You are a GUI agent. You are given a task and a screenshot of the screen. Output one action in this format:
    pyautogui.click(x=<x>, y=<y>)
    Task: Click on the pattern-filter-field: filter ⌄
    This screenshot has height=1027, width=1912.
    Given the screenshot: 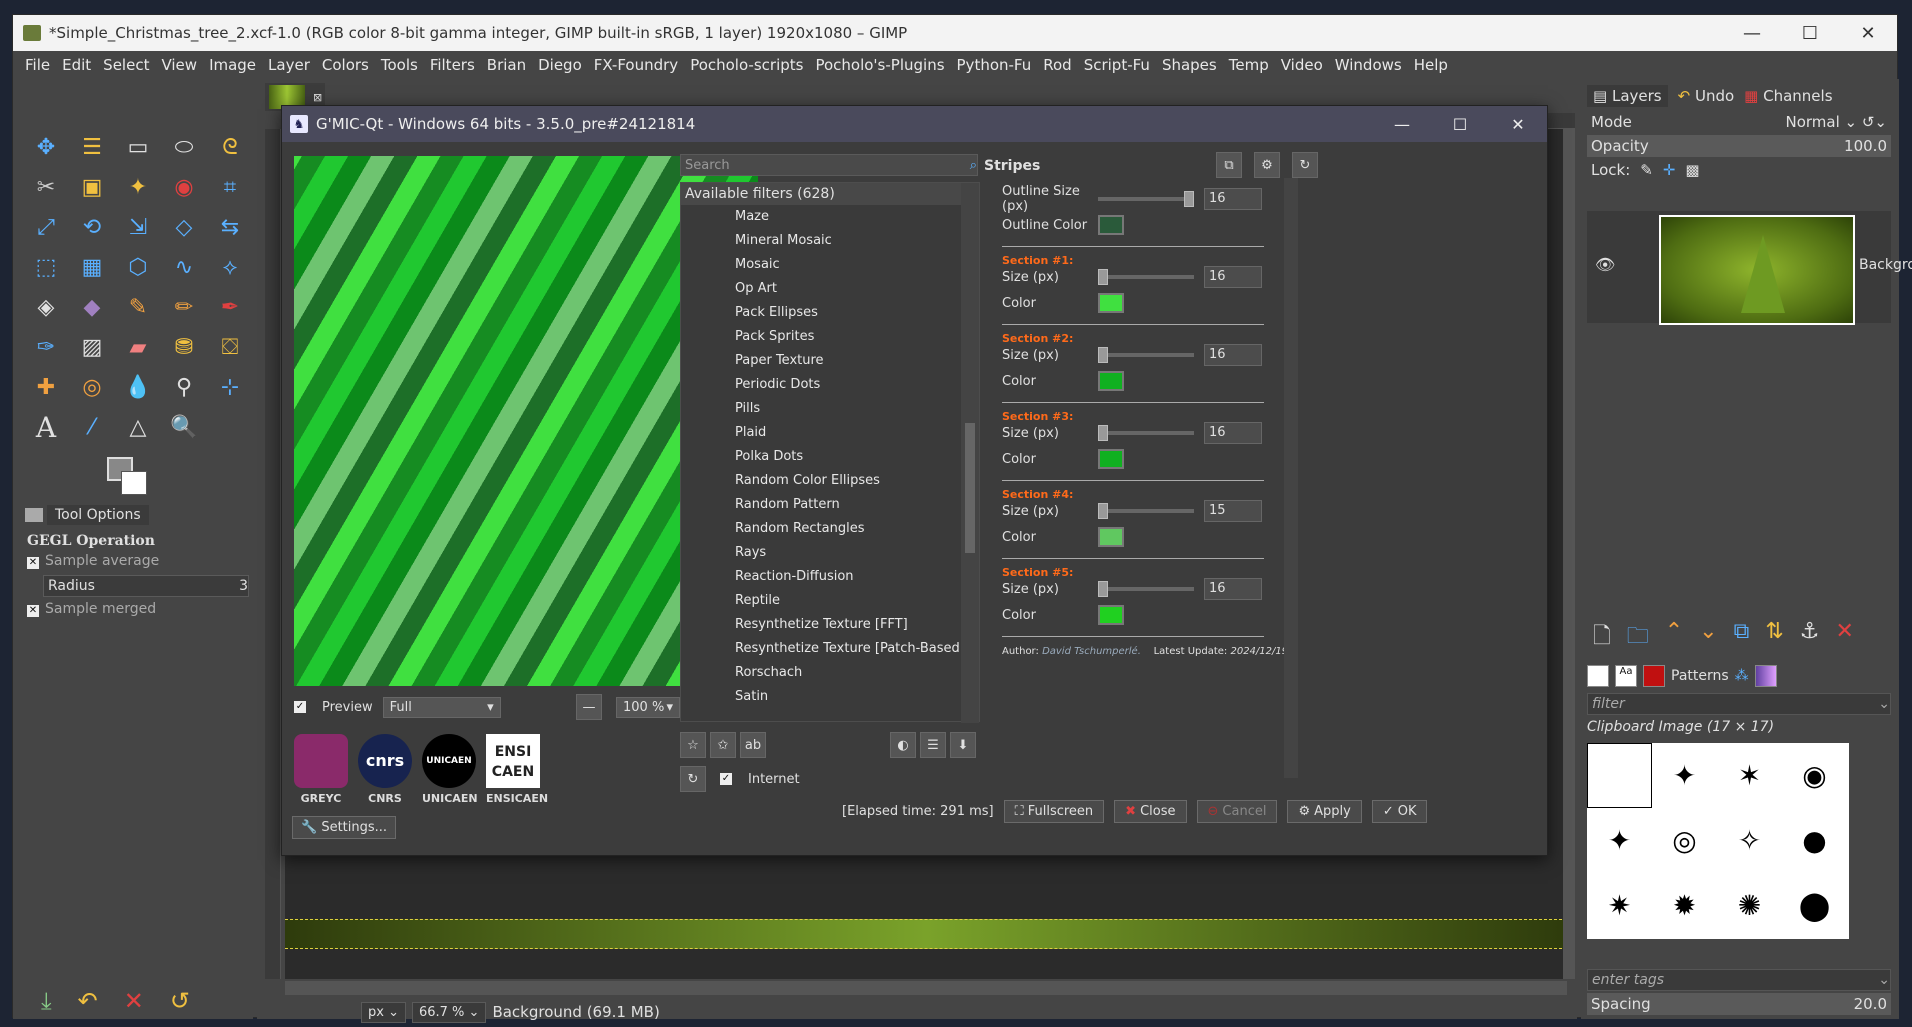 What is the action you would take?
    pyautogui.click(x=1739, y=704)
    